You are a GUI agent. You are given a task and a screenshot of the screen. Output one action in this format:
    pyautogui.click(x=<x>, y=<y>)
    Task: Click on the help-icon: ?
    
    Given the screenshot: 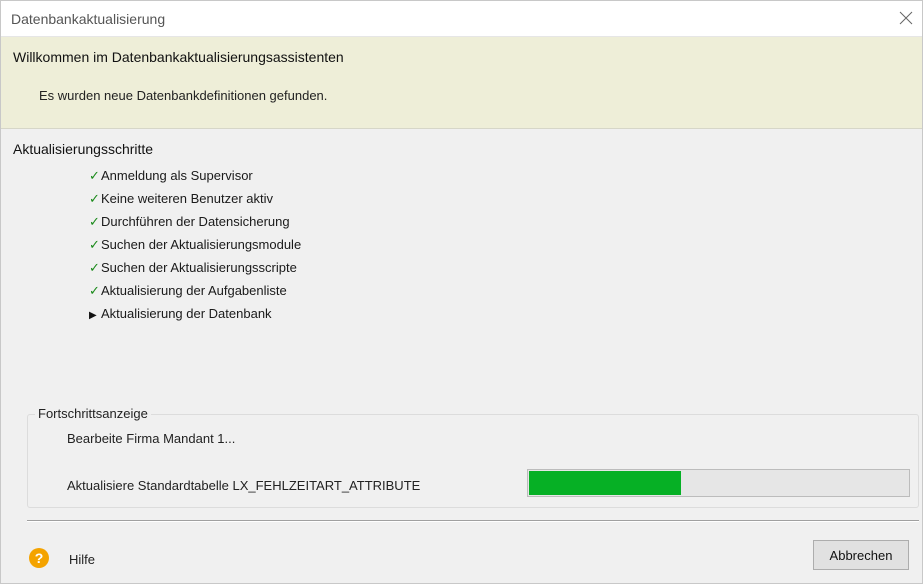 What is the action you would take?
    pyautogui.click(x=39, y=558)
    